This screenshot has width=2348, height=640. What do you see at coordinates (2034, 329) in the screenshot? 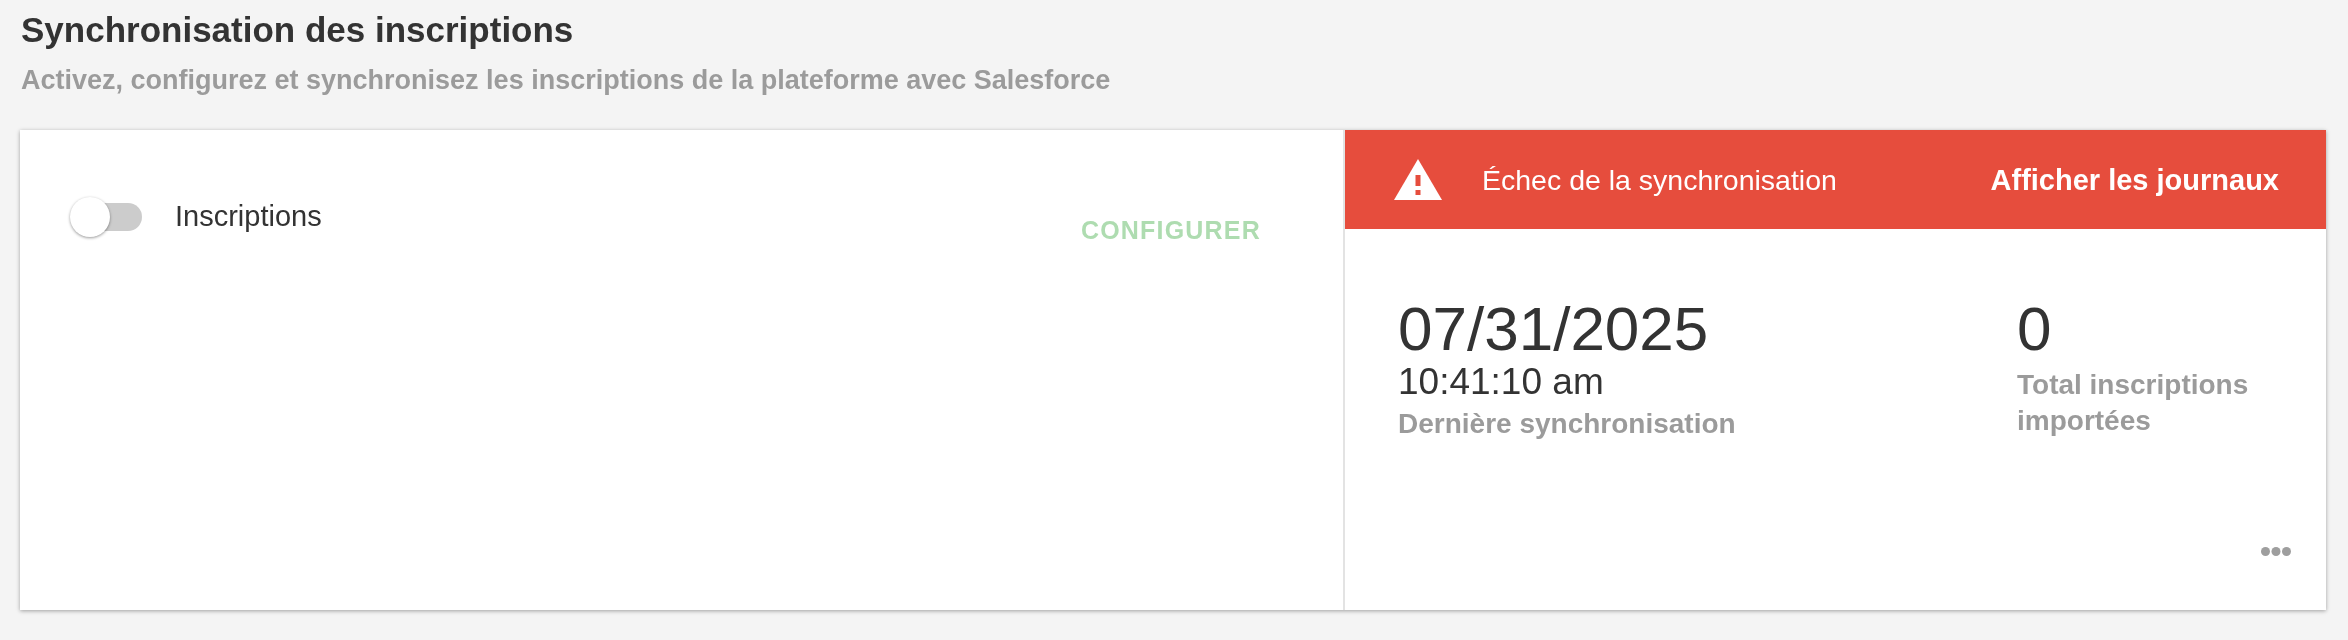
I see `total-count: 0` at bounding box center [2034, 329].